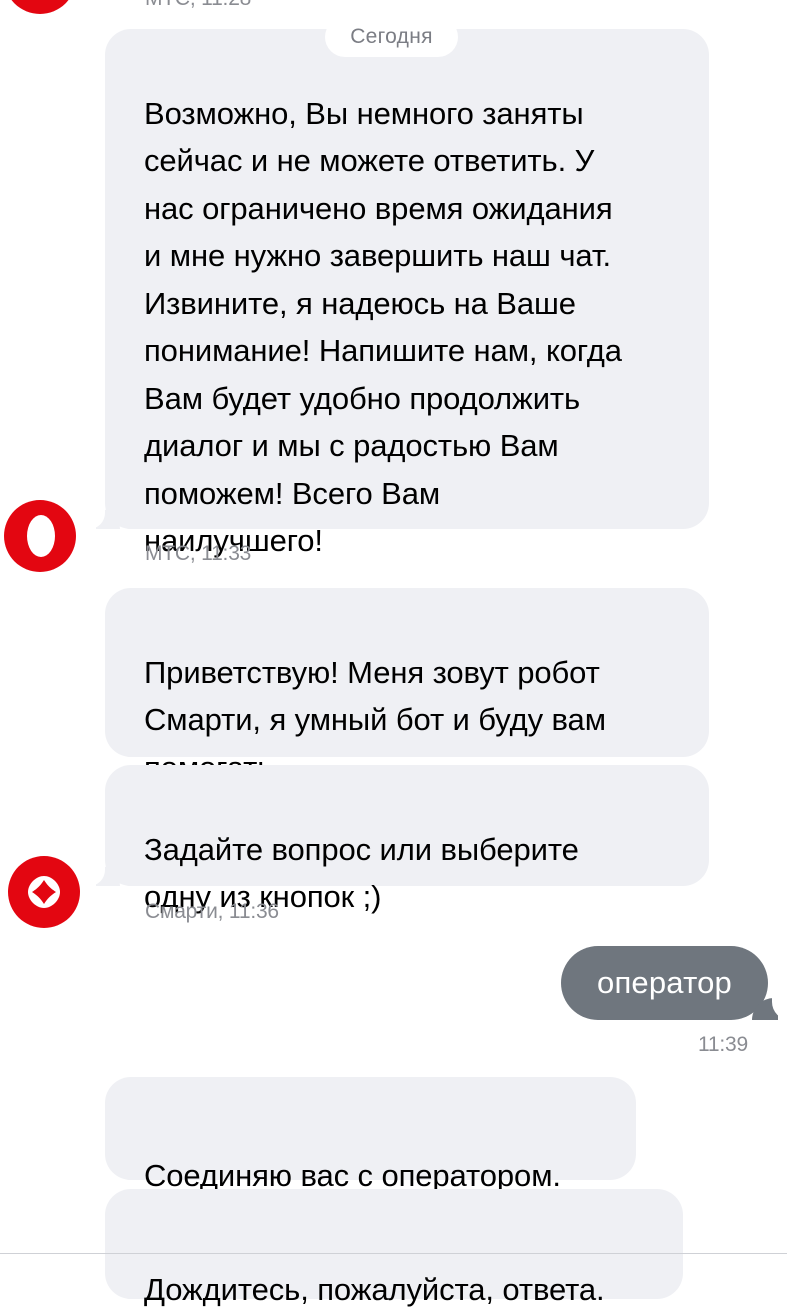  What do you see at coordinates (212, 911) in the screenshot?
I see `message-meta: Смарти, 11:36` at bounding box center [212, 911].